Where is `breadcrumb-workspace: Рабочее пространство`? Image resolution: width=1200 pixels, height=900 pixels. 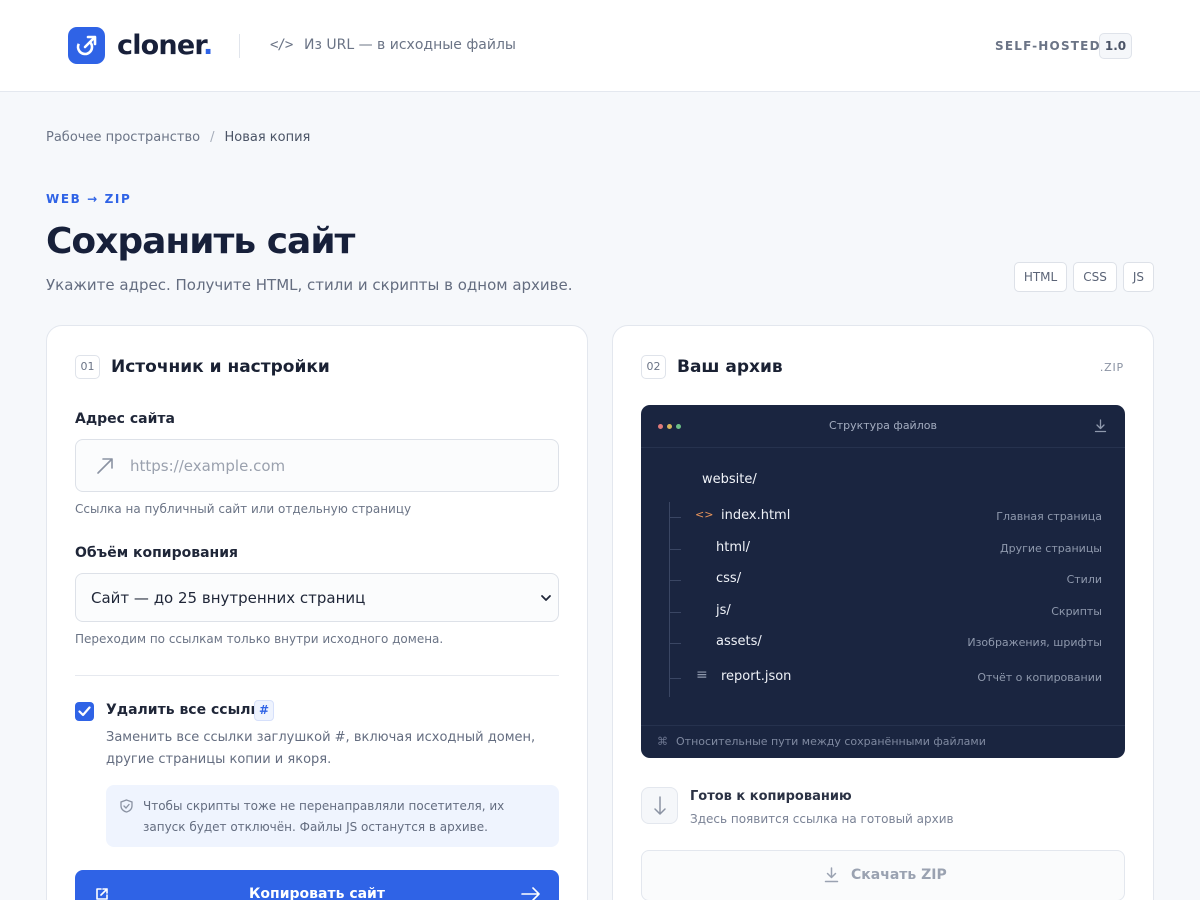
breadcrumb-workspace: Рабочее пространство is located at coordinates (123, 137).